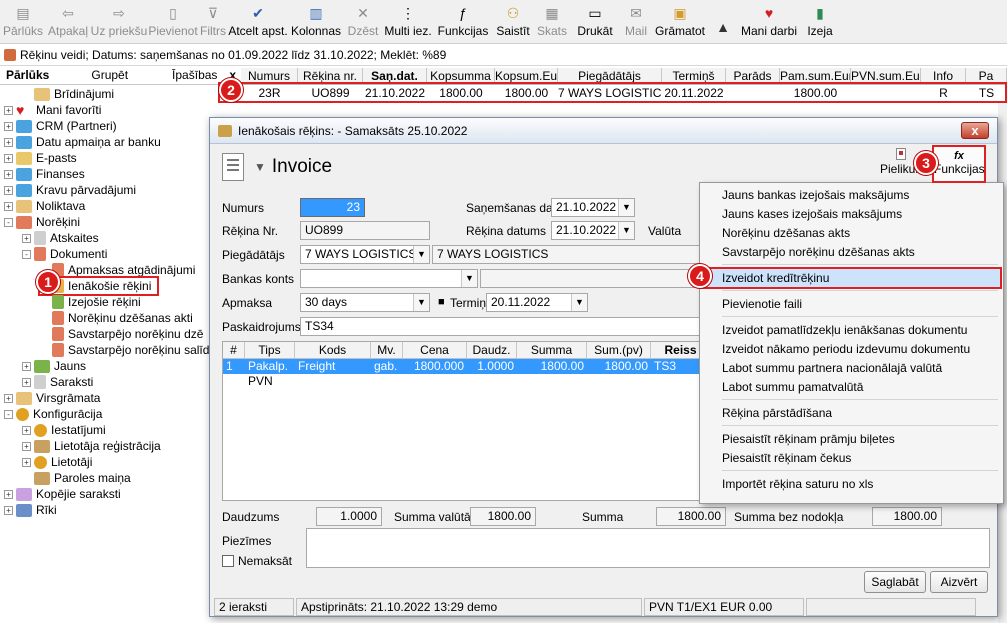 Image resolution: width=1007 pixels, height=623 pixels. Describe the element at coordinates (797, 484) in the screenshot. I see `menu-item: Importēt rēķina saturu no xls` at that location.